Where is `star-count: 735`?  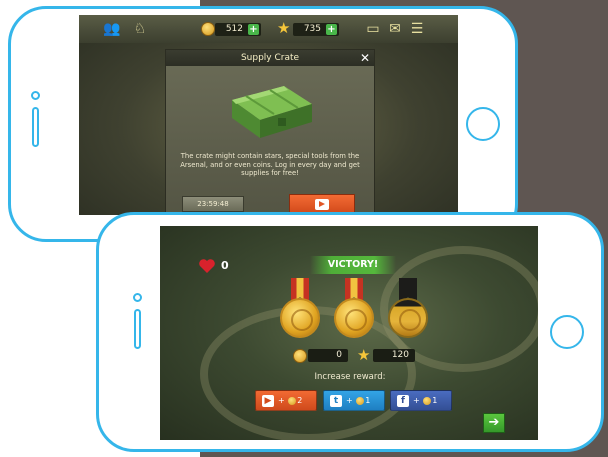
star-count: 735 is located at coordinates (312, 29).